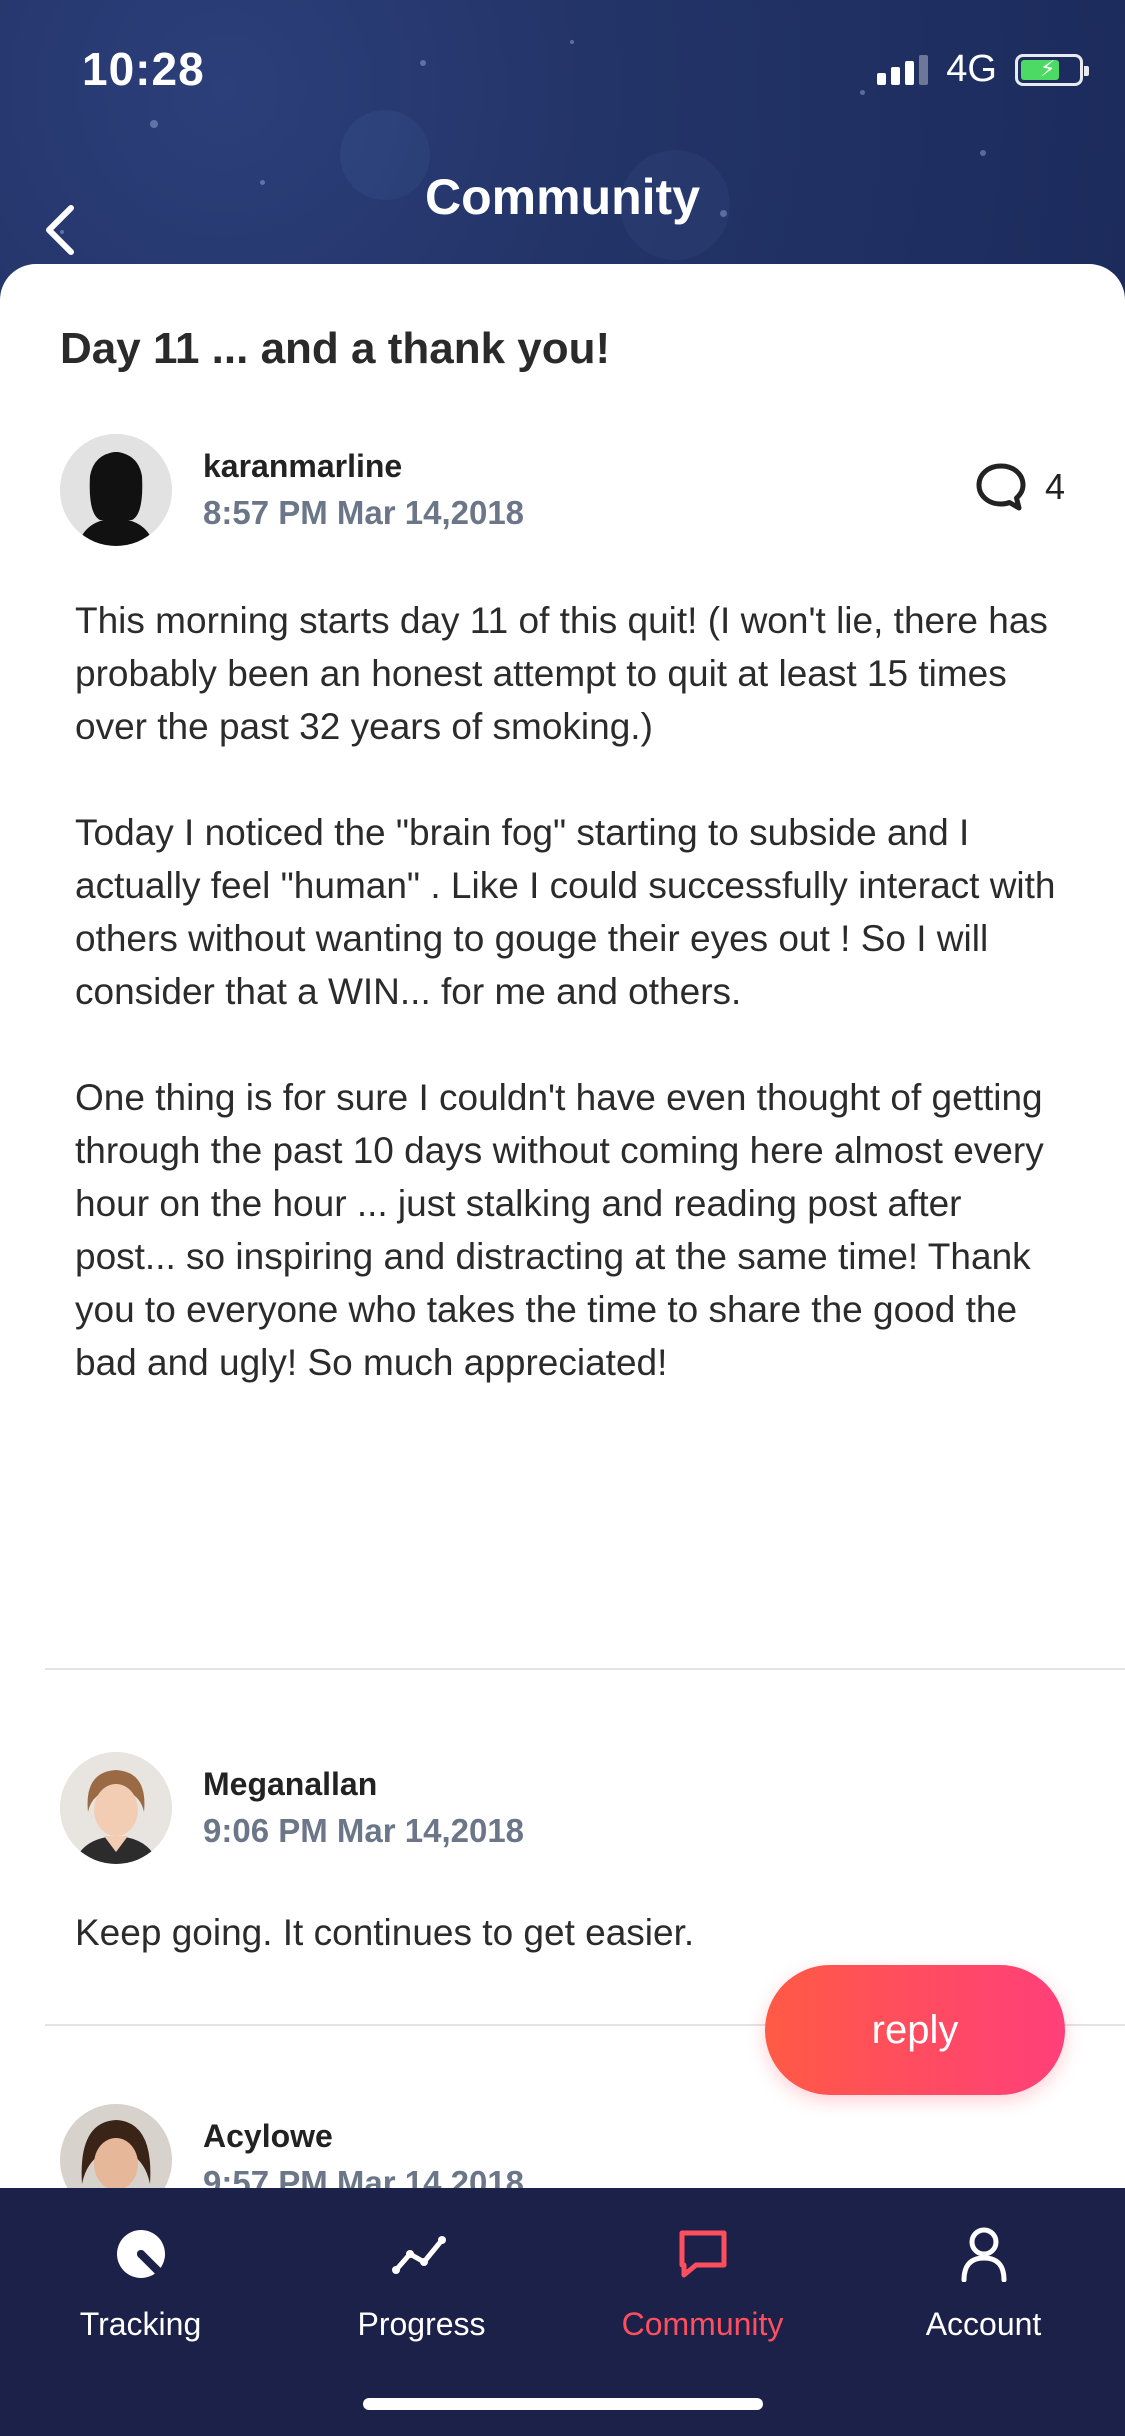 The width and height of the screenshot is (1125, 2436). Describe the element at coordinates (702, 2324) in the screenshot. I see `tab-label: Community` at that location.